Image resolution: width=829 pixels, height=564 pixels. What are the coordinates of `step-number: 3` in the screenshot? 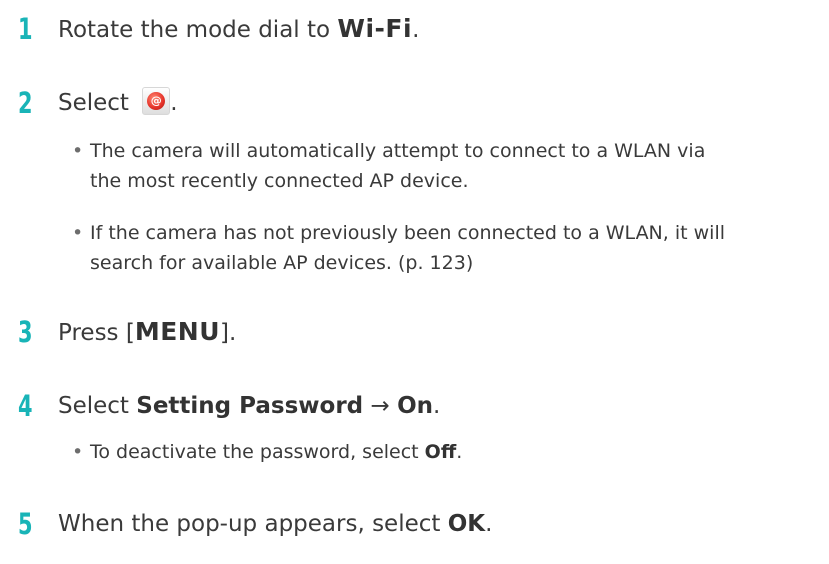 It's located at (25, 332).